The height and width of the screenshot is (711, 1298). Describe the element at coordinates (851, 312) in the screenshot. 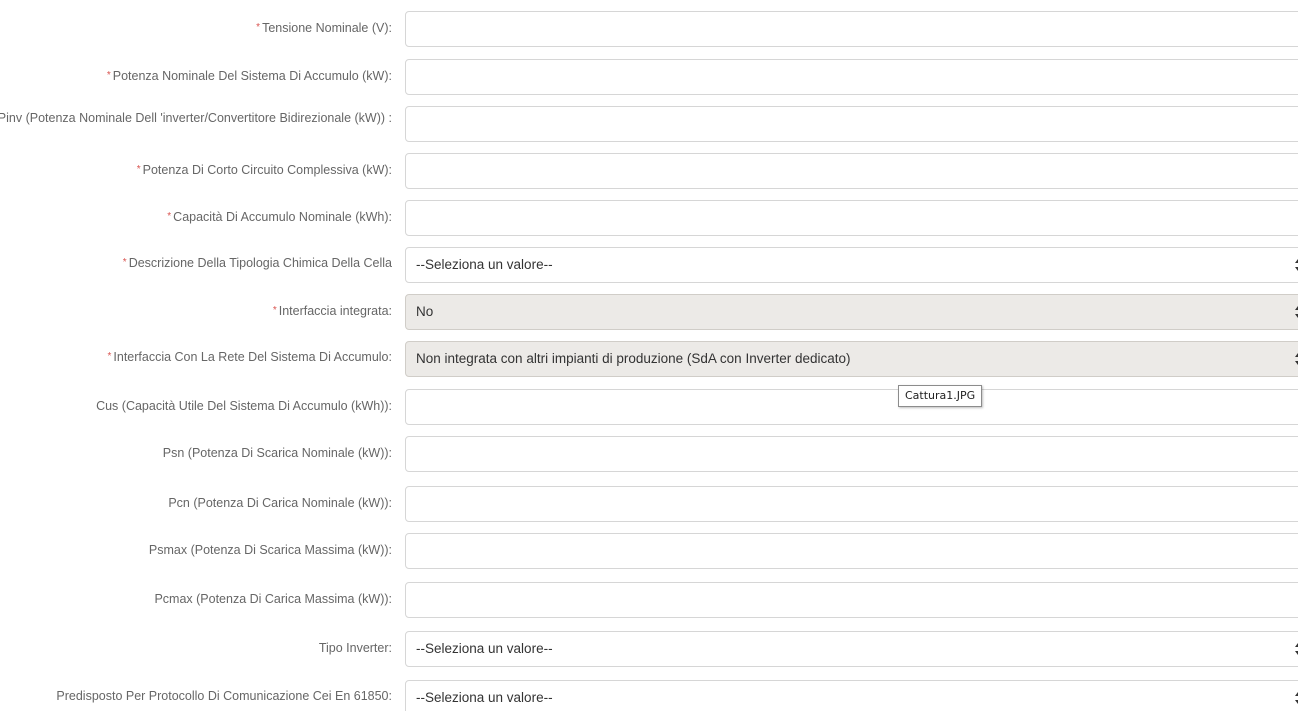

I see `select-interfaccia-integrata: No` at that location.